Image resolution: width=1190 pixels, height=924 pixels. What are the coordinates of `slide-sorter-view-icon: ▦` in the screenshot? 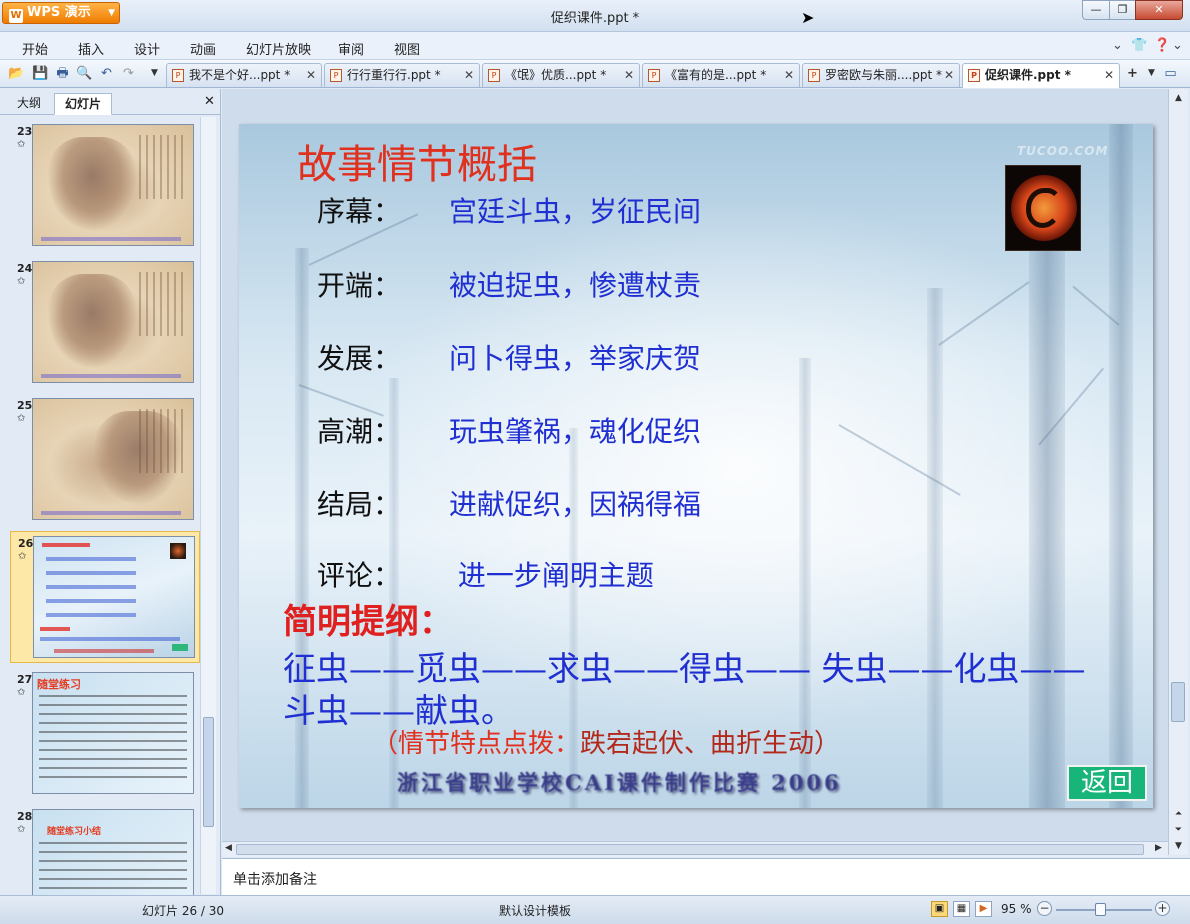 It's located at (961, 909).